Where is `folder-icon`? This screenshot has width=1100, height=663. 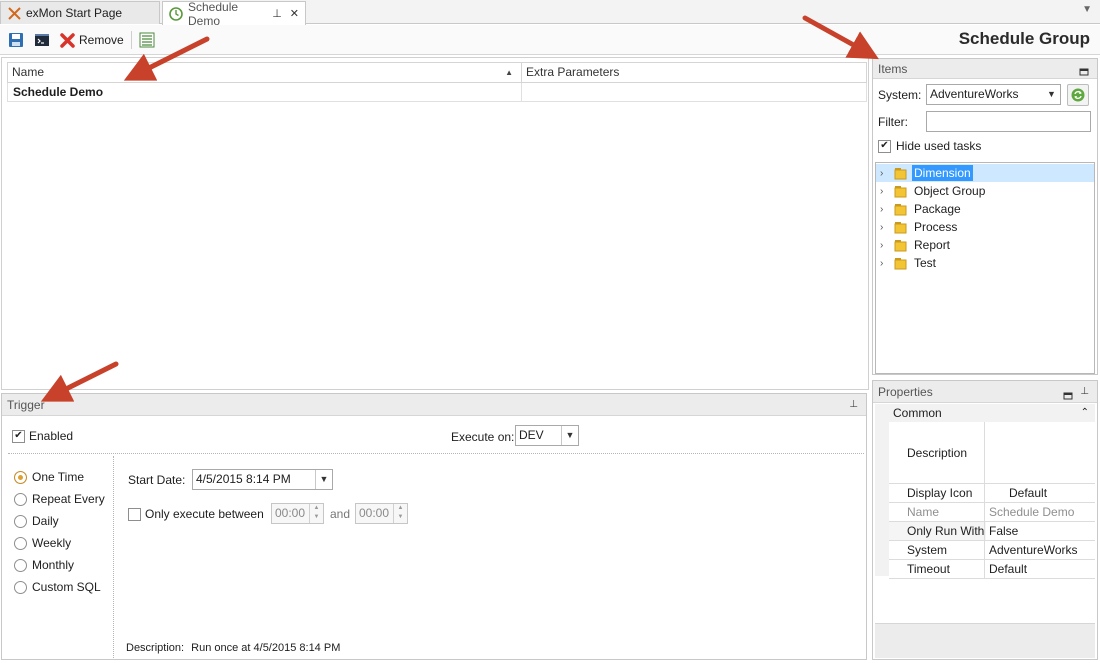 folder-icon is located at coordinates (900, 227).